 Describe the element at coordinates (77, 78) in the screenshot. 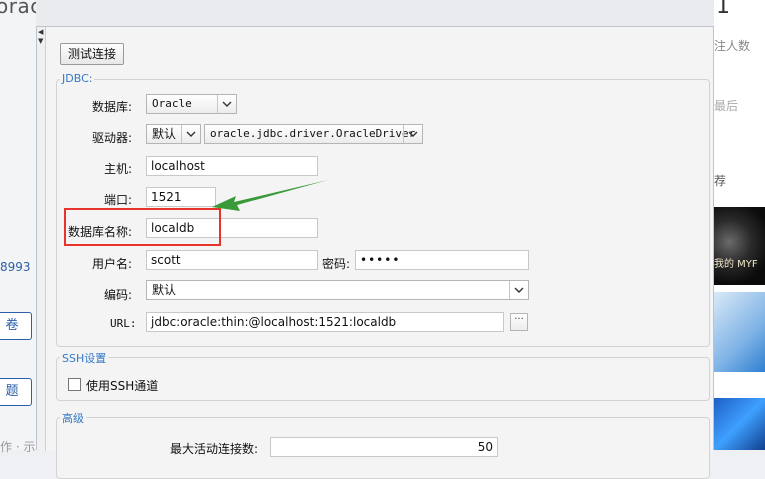

I see `jdbc-group-title: JDBC:` at that location.